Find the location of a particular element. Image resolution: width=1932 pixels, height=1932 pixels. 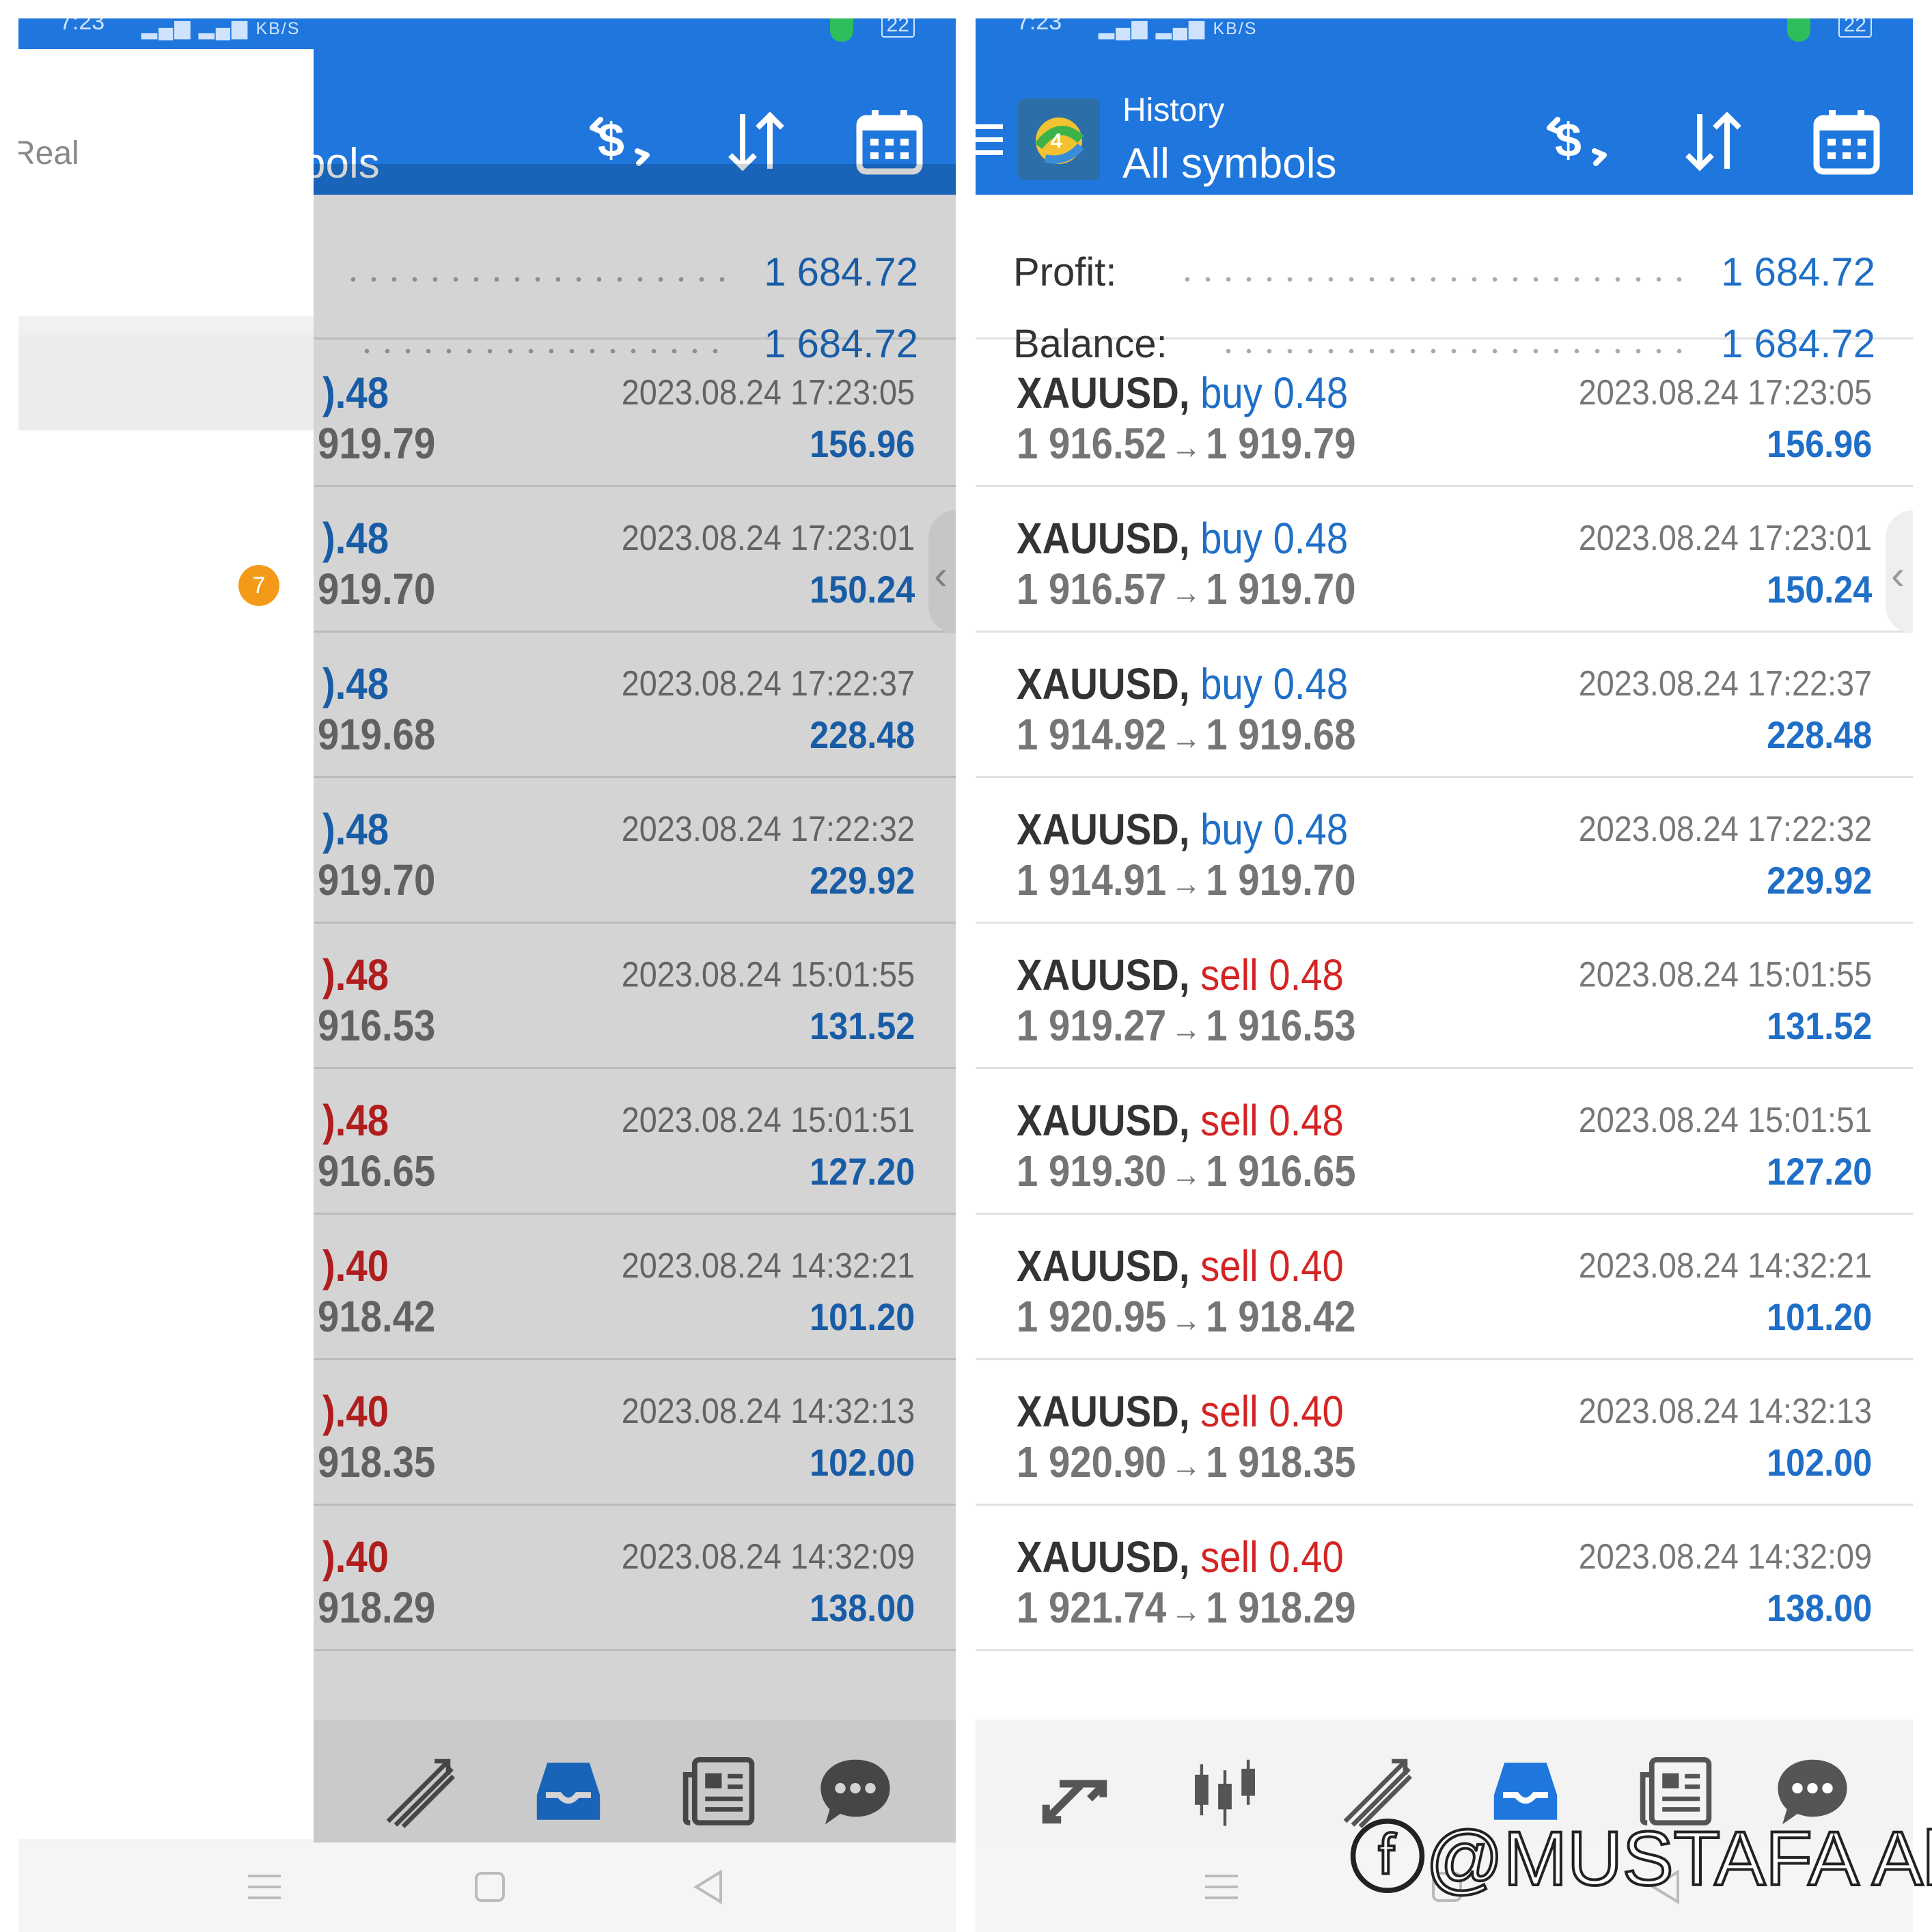

chart-icon is located at coordinates (1224, 1792).